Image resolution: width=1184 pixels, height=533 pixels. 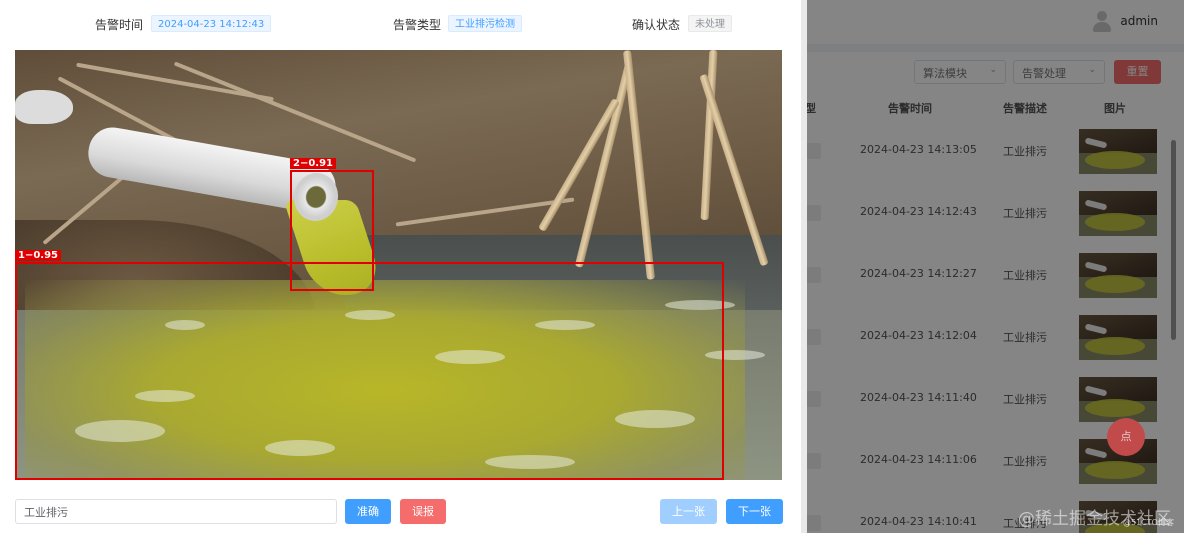 I want to click on photo-rock, so click(x=44, y=107).